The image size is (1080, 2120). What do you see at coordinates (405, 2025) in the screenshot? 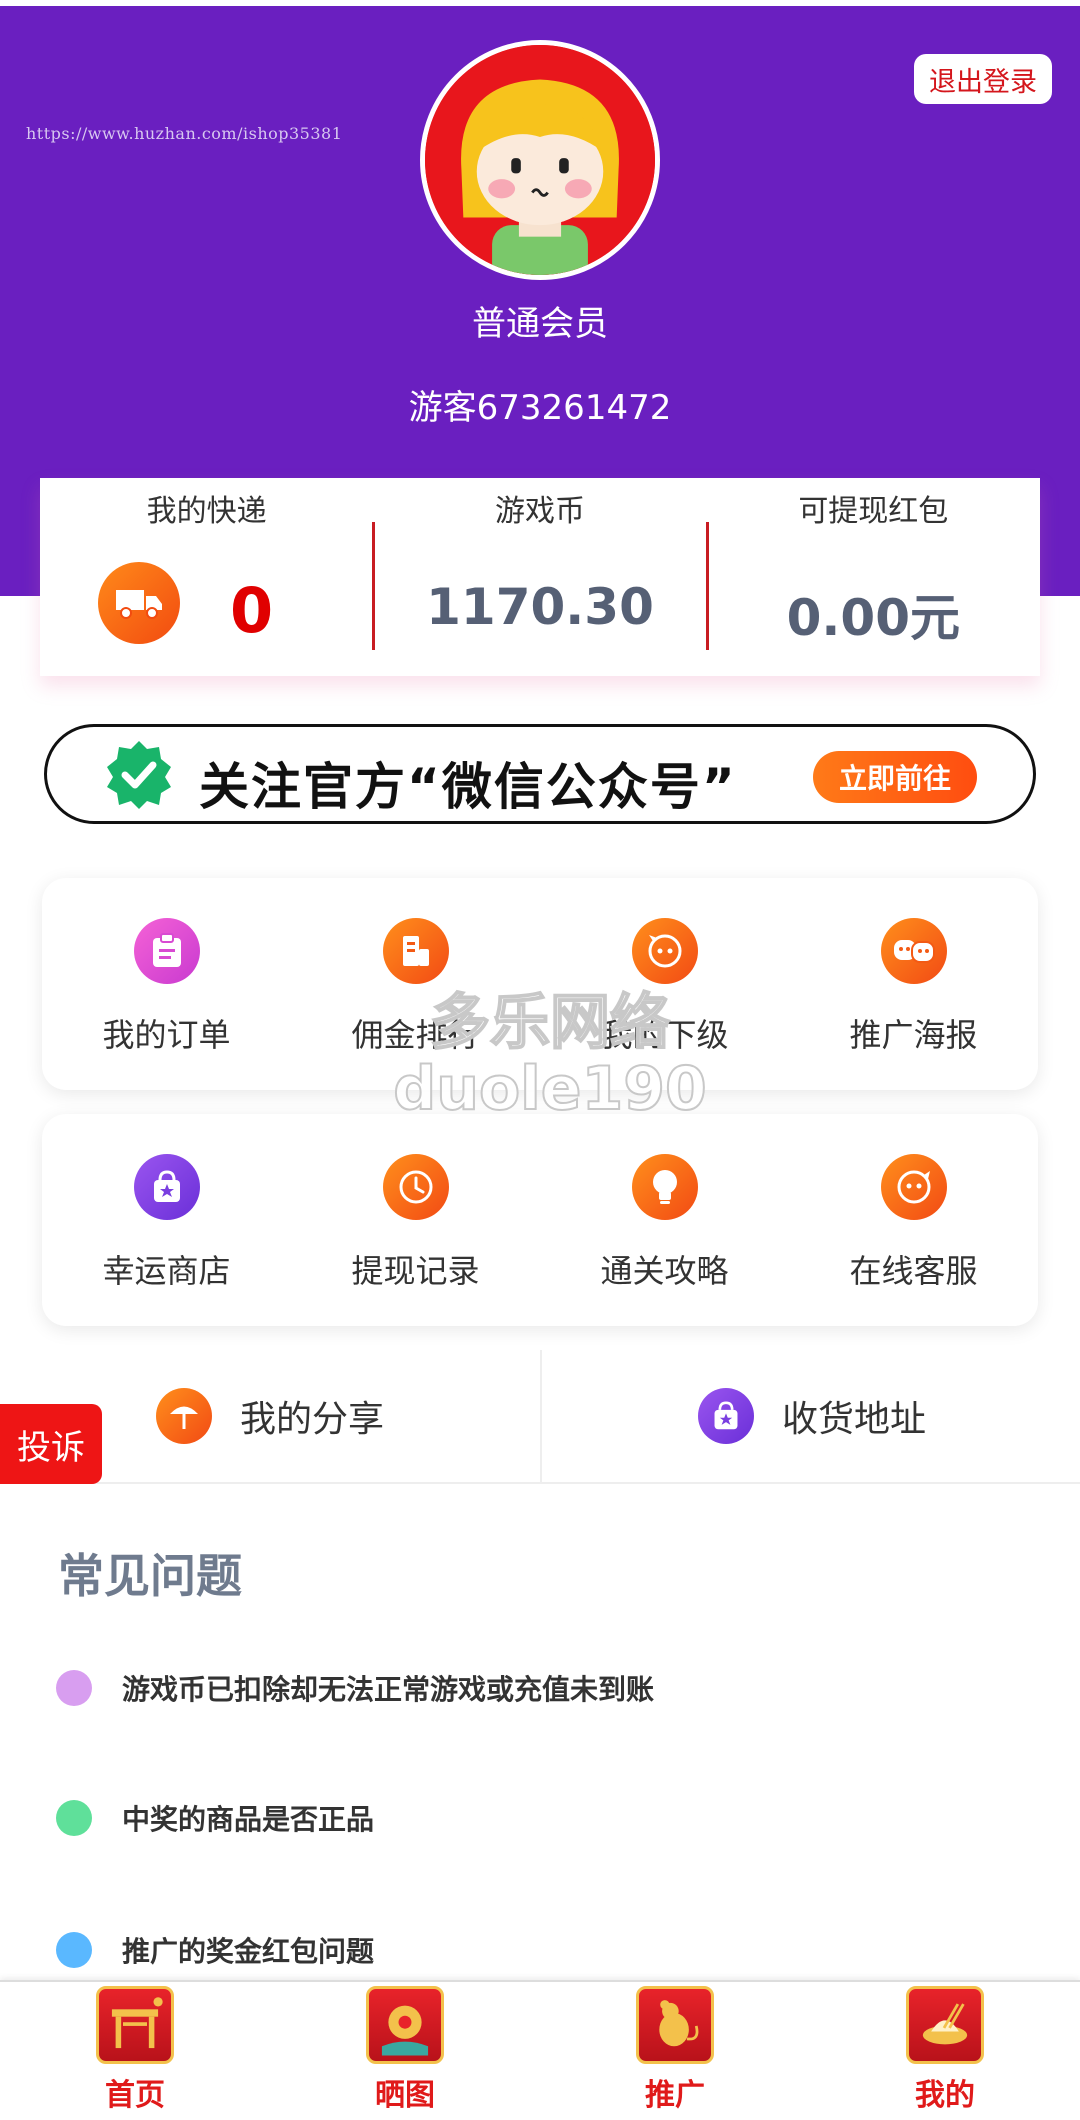
I see `flower-icon` at bounding box center [405, 2025].